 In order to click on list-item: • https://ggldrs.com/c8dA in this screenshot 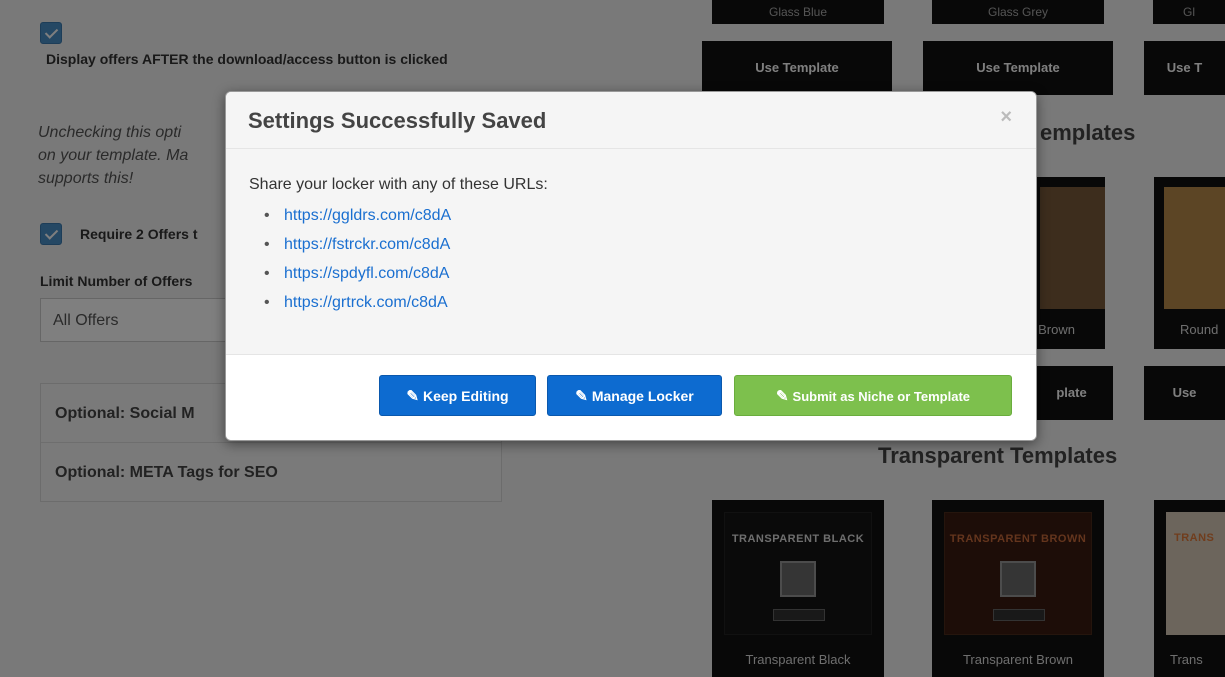, I will do `click(358, 215)`.